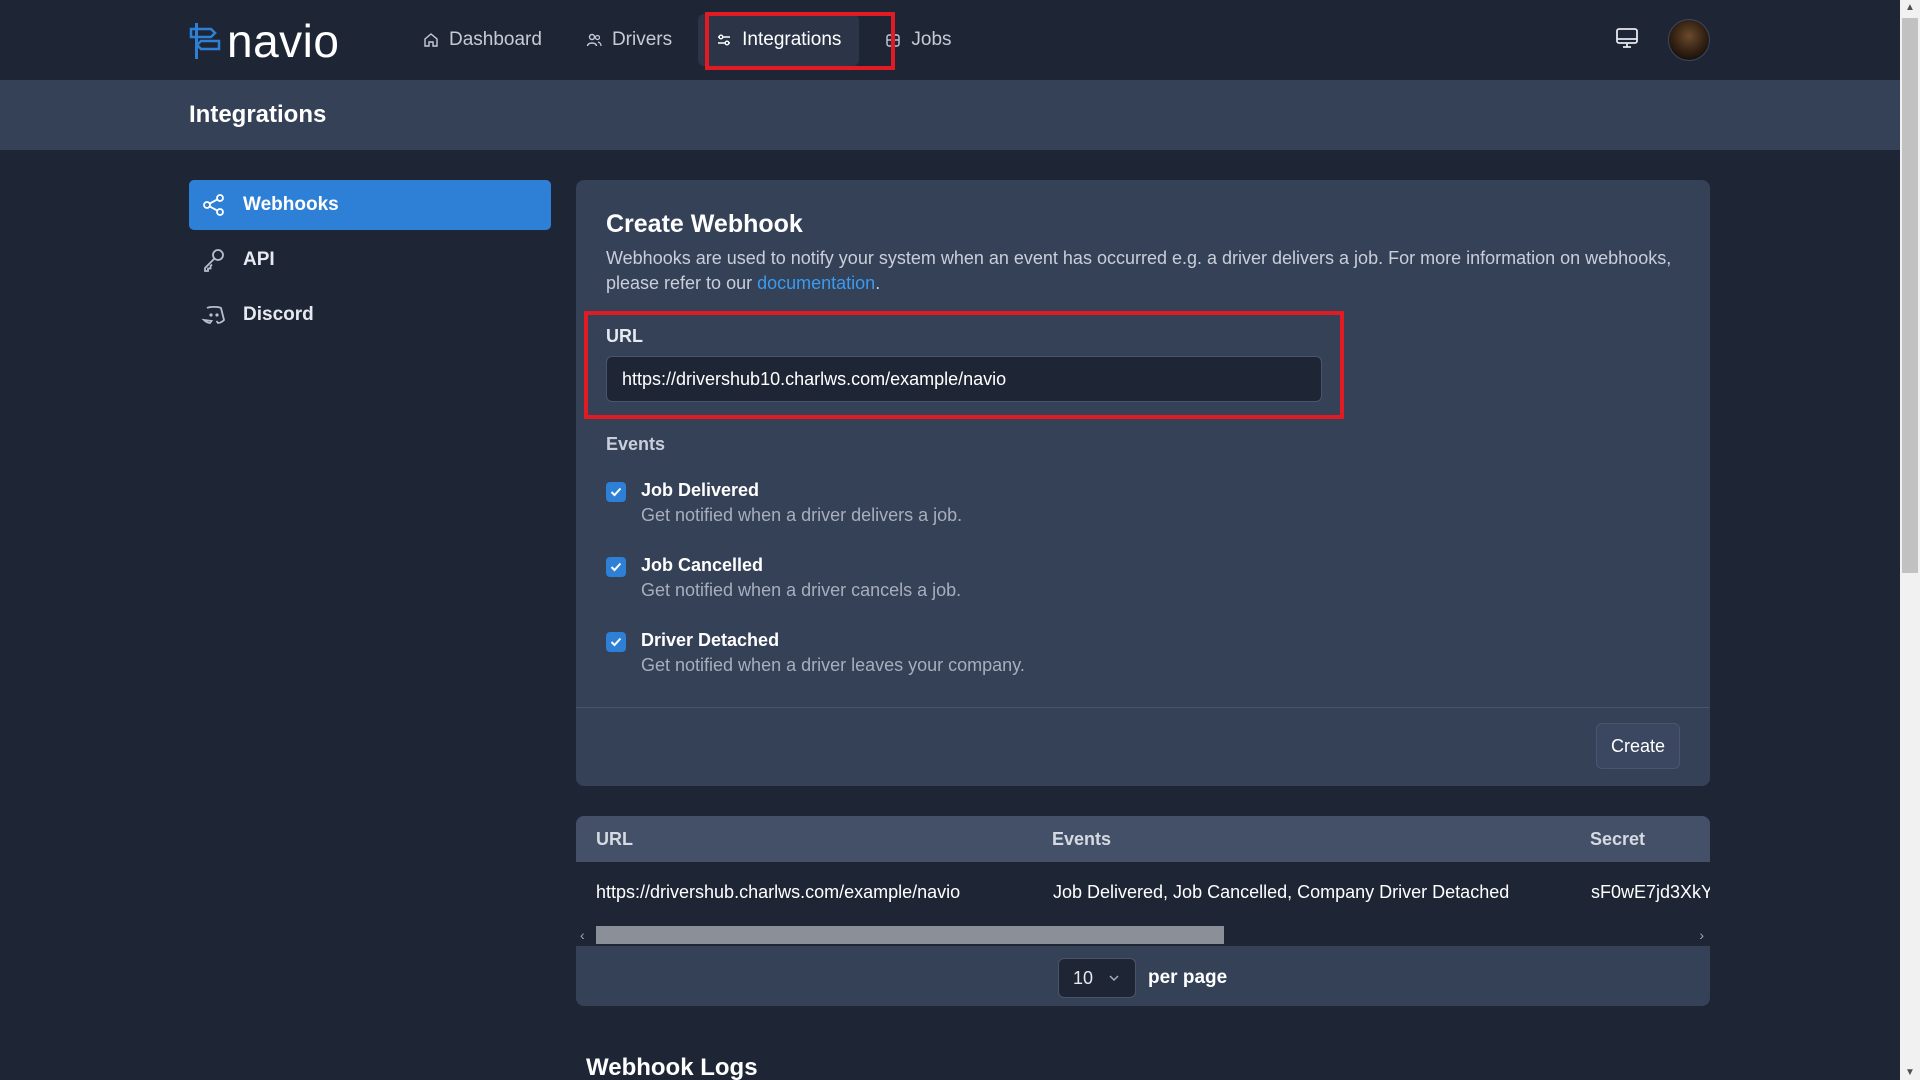 This screenshot has height=1080, width=1920. Describe the element at coordinates (1097, 978) in the screenshot. I see `per-page-select: 10` at that location.